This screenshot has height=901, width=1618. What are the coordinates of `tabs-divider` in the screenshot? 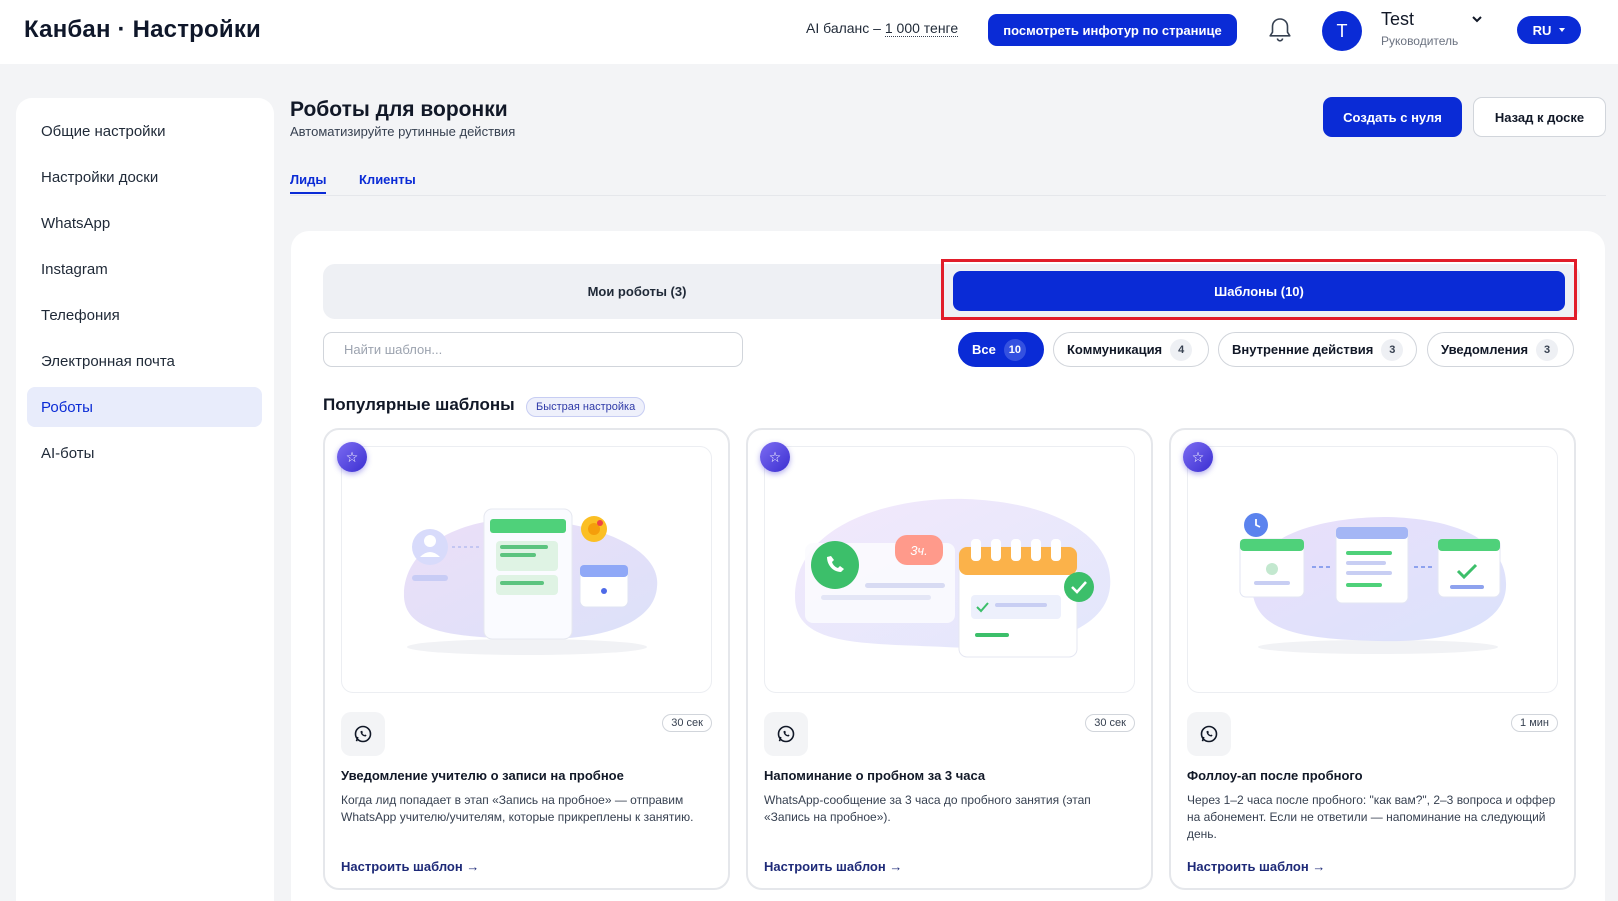 It's located at (948, 195).